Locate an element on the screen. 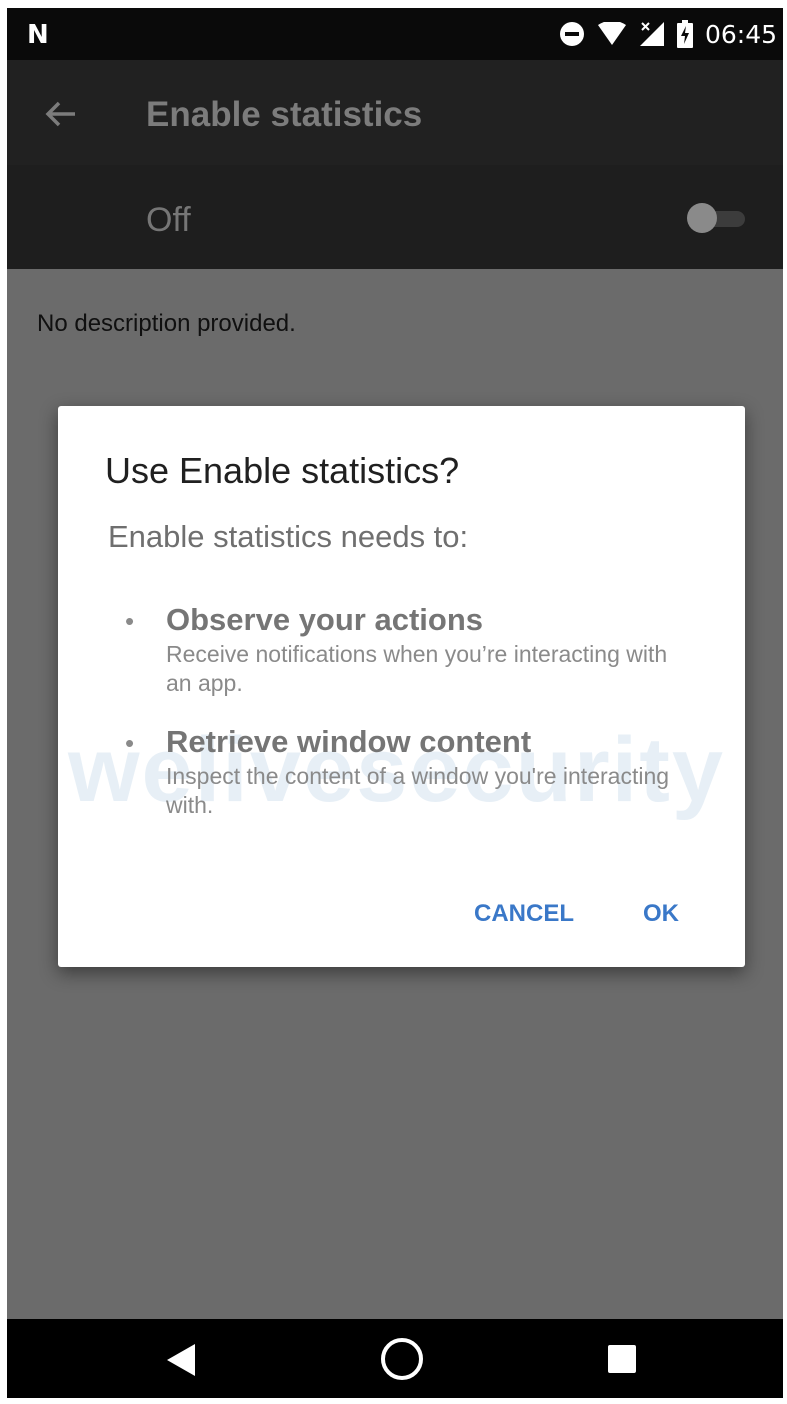 Image resolution: width=787 pixels, height=1404 pixels. status-icons: 06:45 is located at coordinates (668, 34).